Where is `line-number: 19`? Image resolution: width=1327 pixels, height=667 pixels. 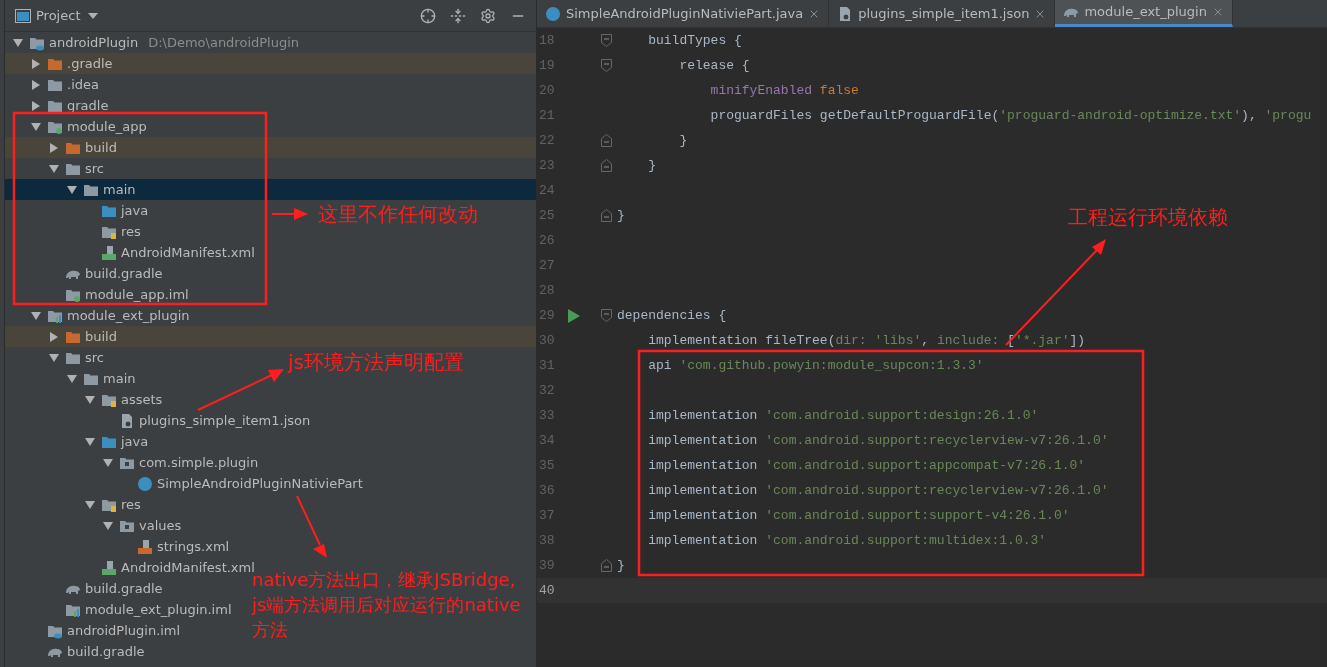 line-number: 19 is located at coordinates (547, 65).